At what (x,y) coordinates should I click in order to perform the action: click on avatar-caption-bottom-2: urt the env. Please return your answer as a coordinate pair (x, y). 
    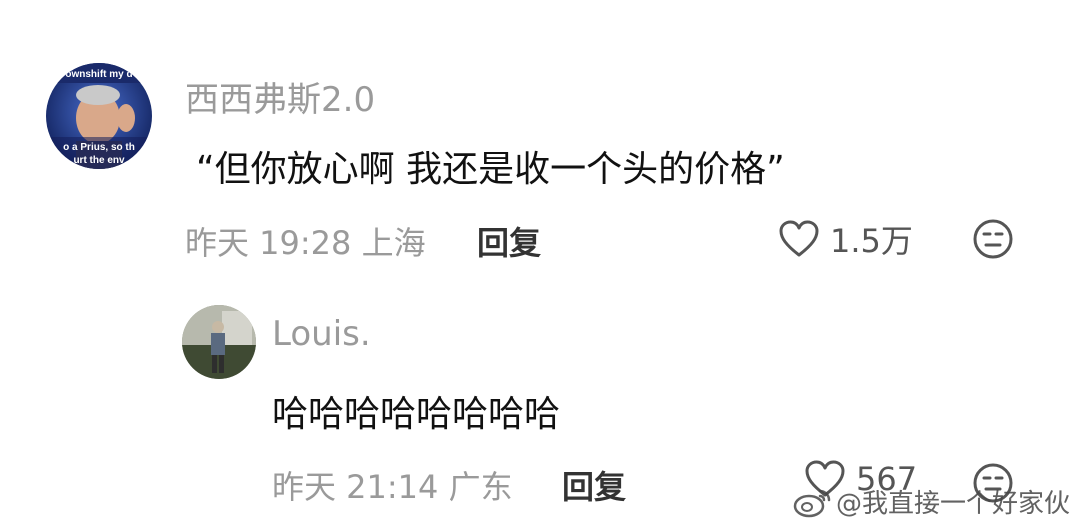
    Looking at the image, I should click on (99, 160).